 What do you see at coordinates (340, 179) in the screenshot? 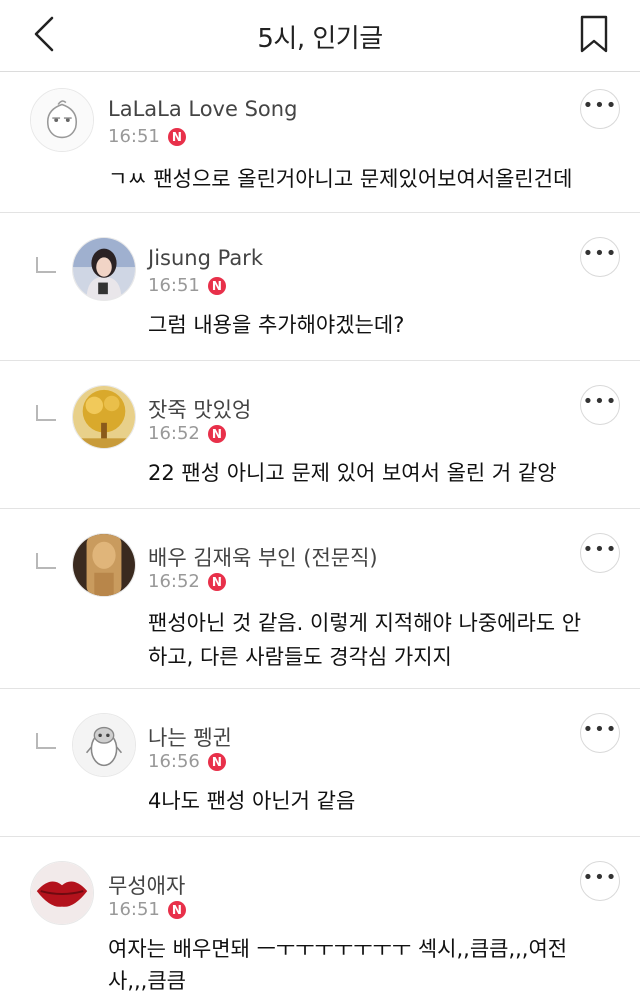
I see `comment-text: ㄱㅆ 팬성으로 올린거아니고 문제있어보여서올린건데` at bounding box center [340, 179].